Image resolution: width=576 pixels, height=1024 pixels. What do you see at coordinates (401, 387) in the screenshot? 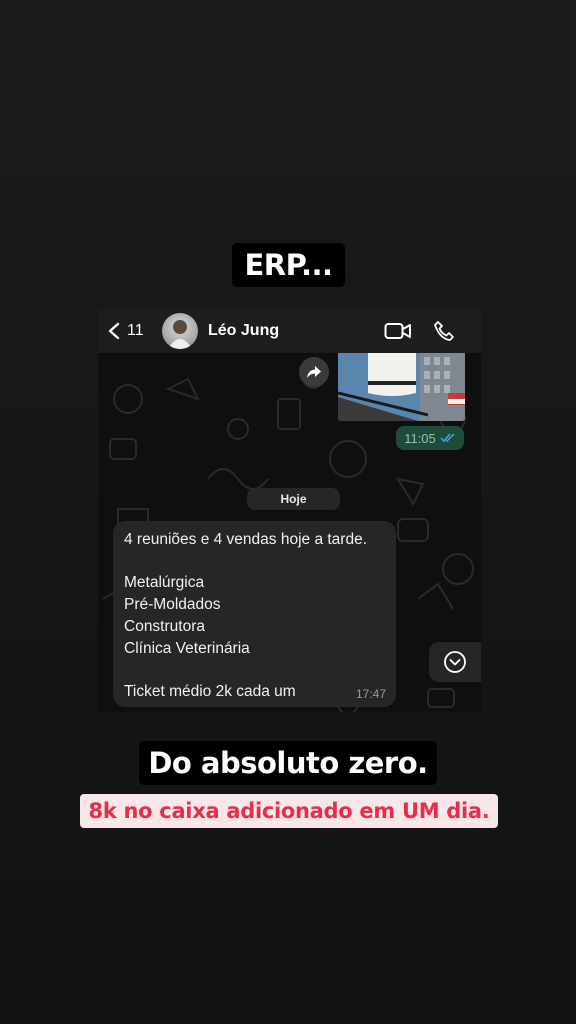
I see `shared-photo-thumbnail` at bounding box center [401, 387].